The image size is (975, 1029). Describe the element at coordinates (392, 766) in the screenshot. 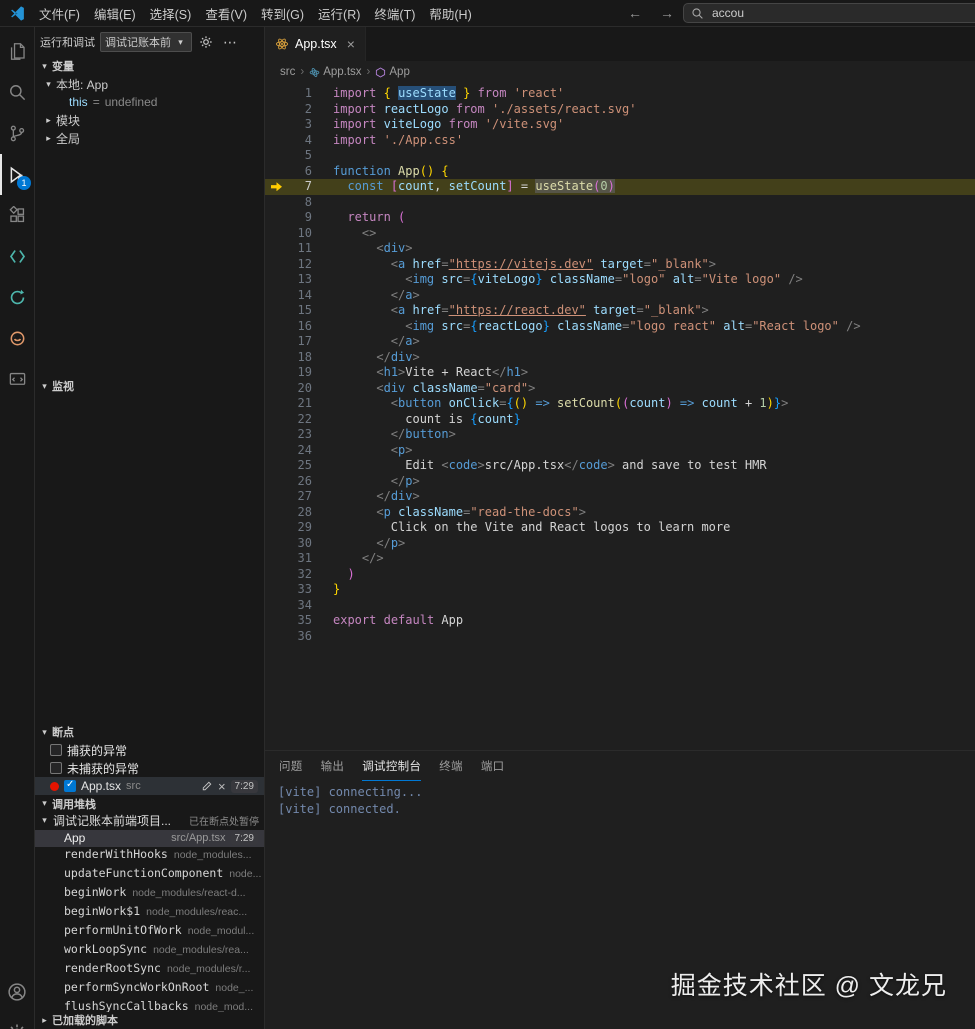

I see `panel-tab: 调试控制台` at that location.